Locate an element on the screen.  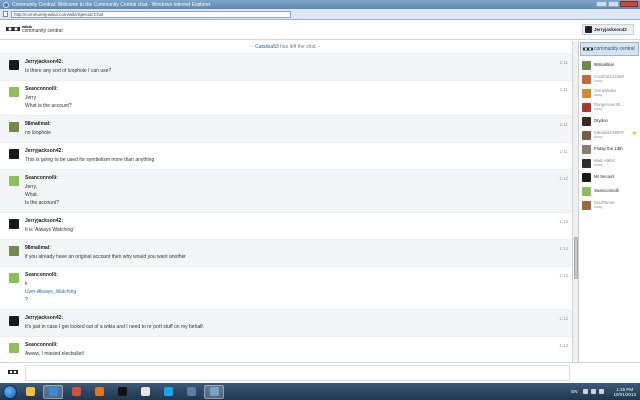
taskbar-skype is located at coordinates (168, 392).